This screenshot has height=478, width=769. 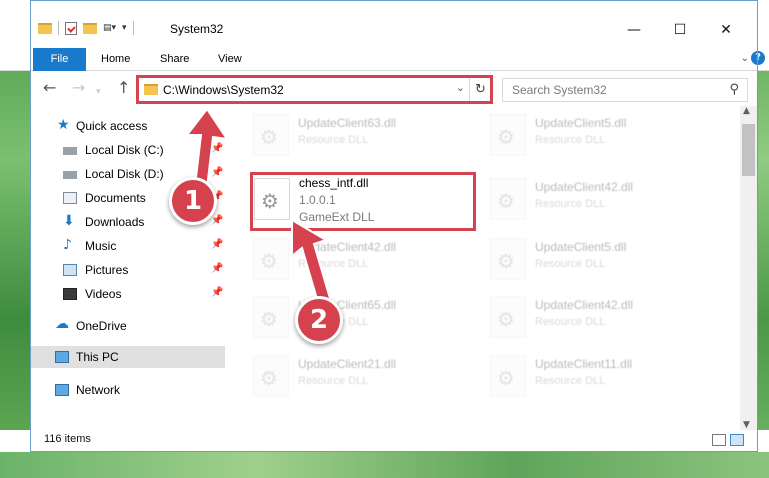 What do you see at coordinates (734, 89) in the screenshot?
I see `search-icon: ⚲` at bounding box center [734, 89].